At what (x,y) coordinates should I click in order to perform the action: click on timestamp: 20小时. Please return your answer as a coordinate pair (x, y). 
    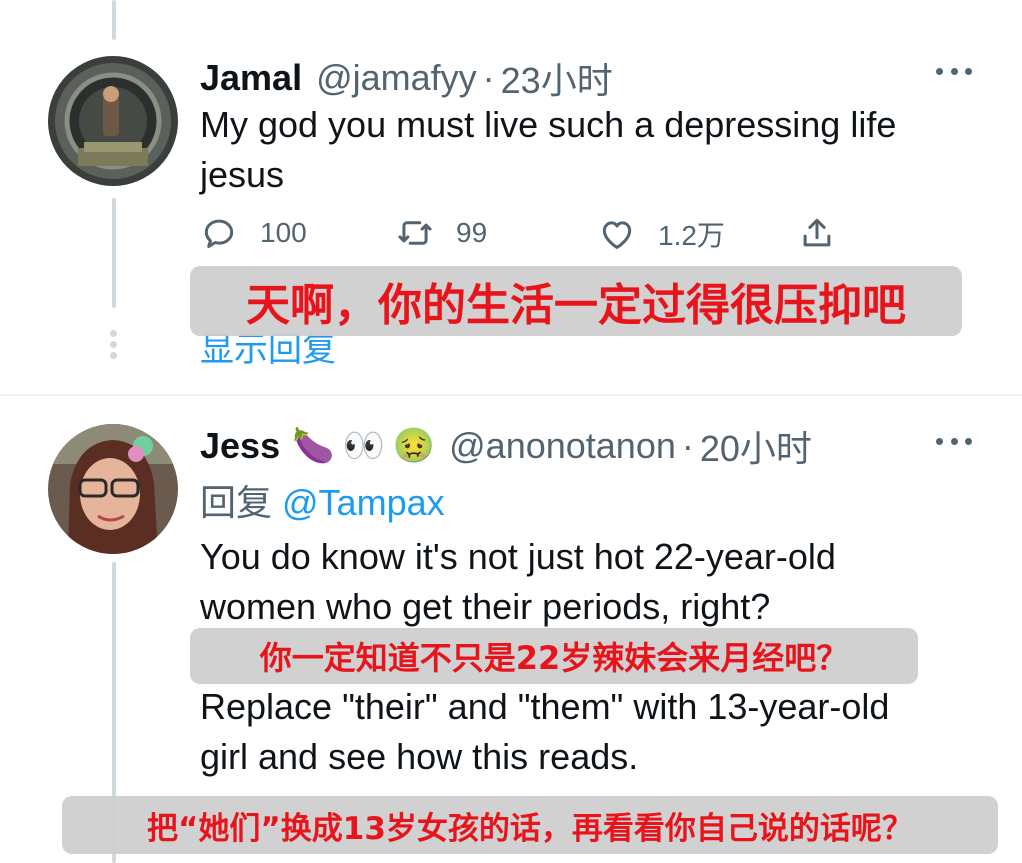
    Looking at the image, I should click on (756, 446).